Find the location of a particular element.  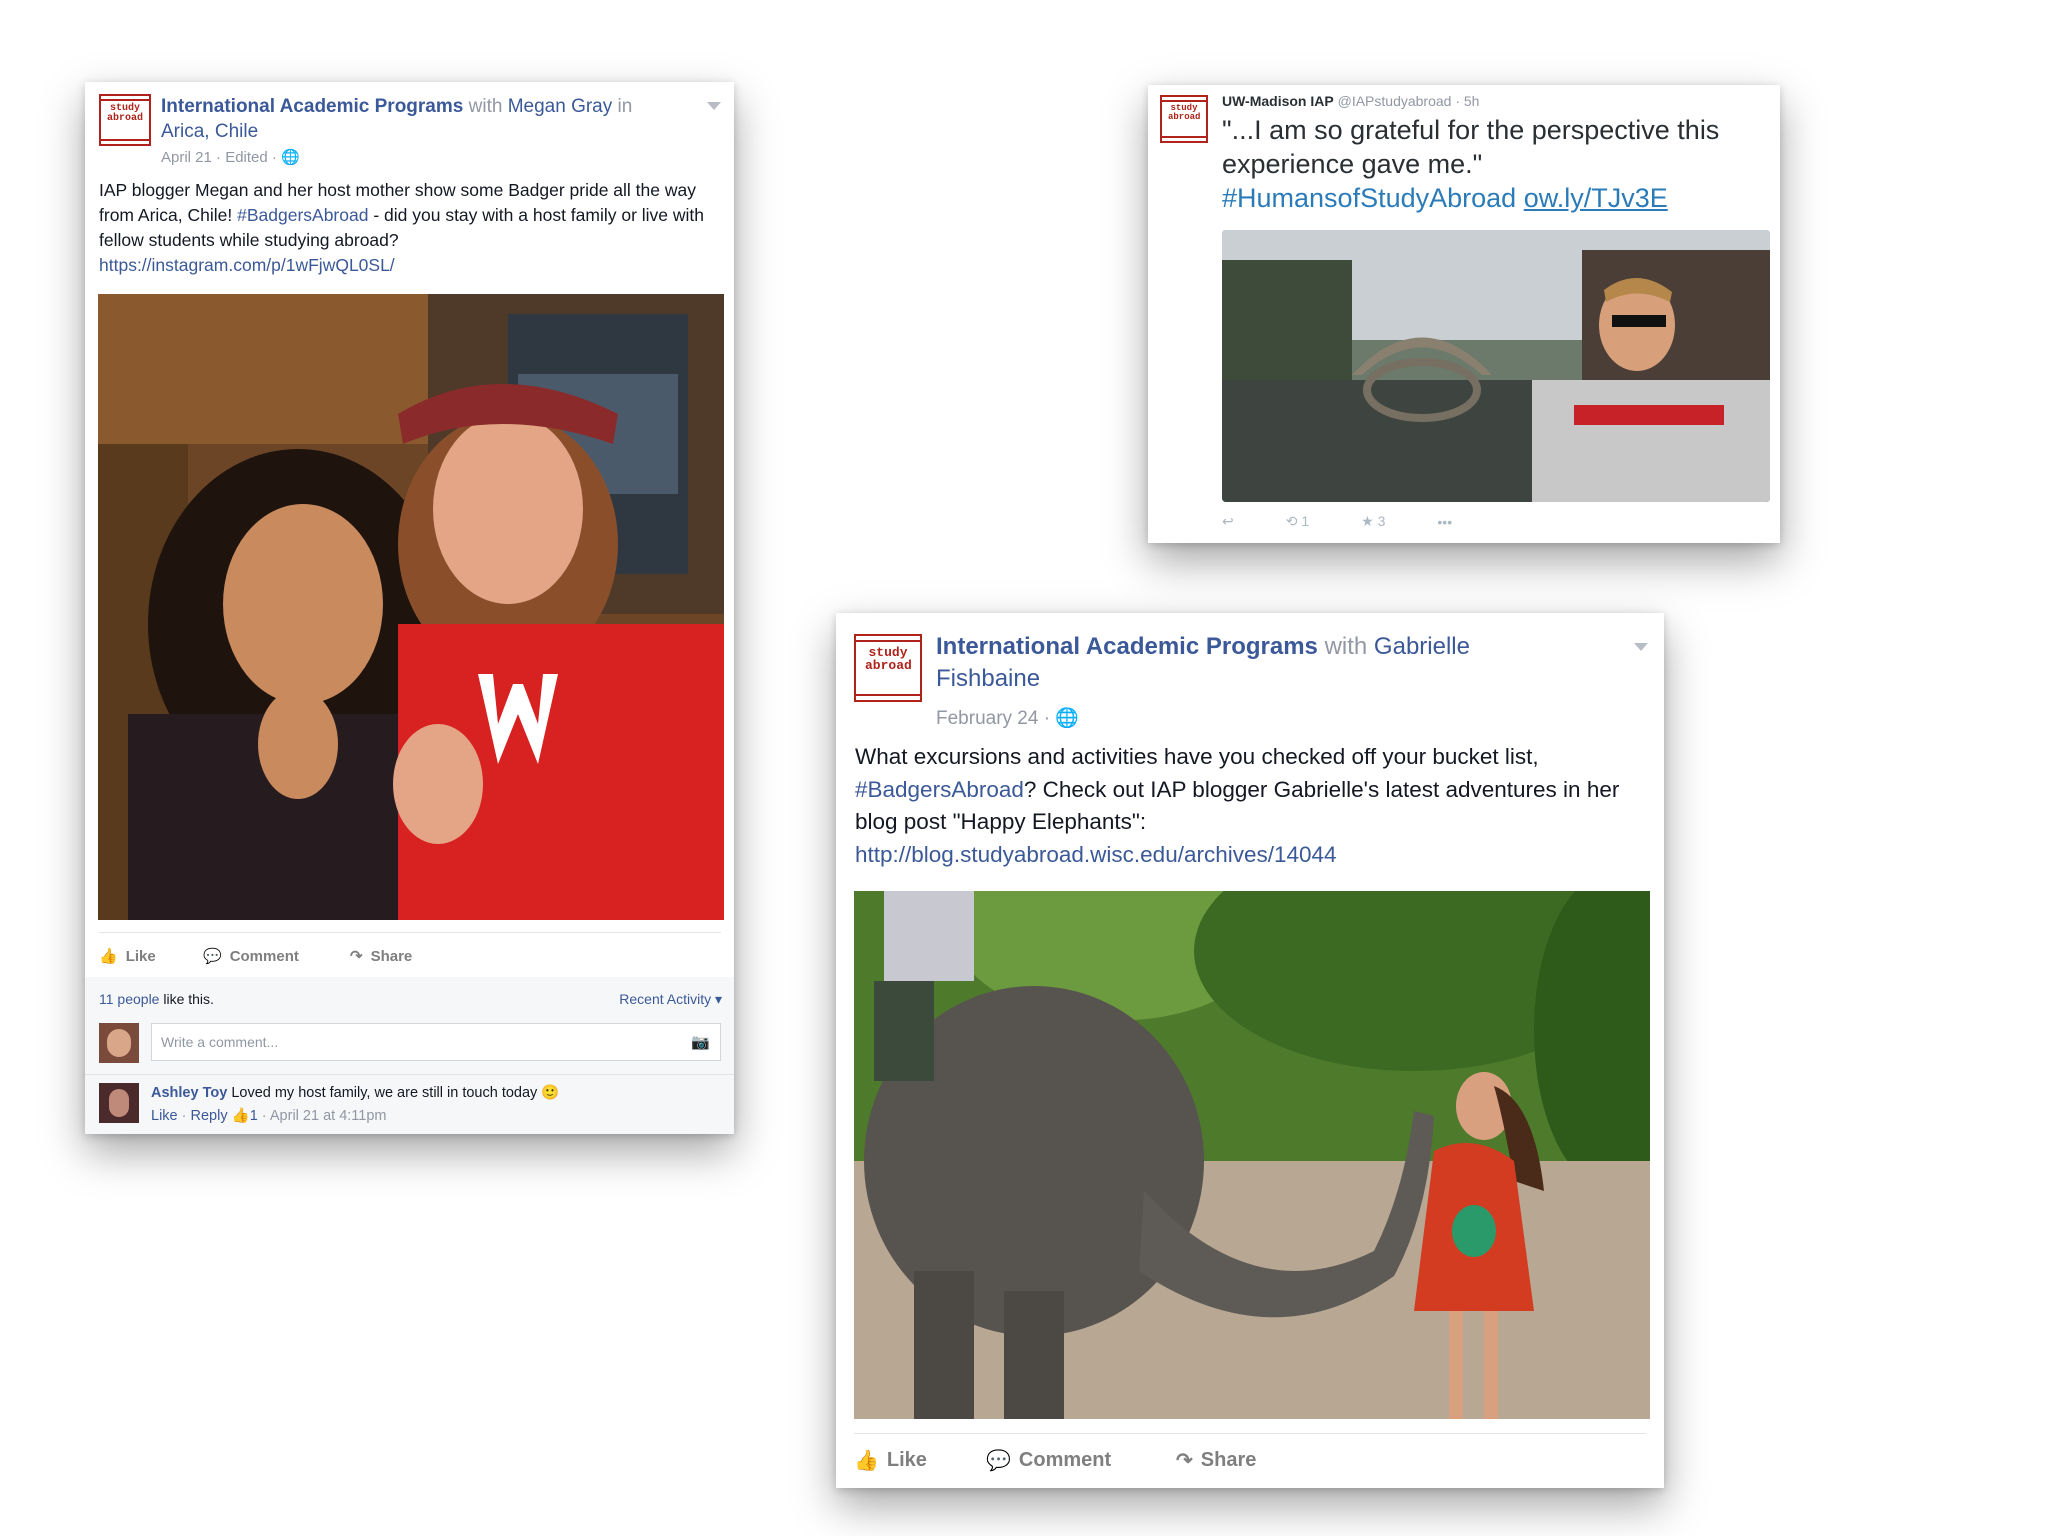

instagram-link: https://instagram.com/p/1wFjwQL0SL/ is located at coordinates (247, 265).